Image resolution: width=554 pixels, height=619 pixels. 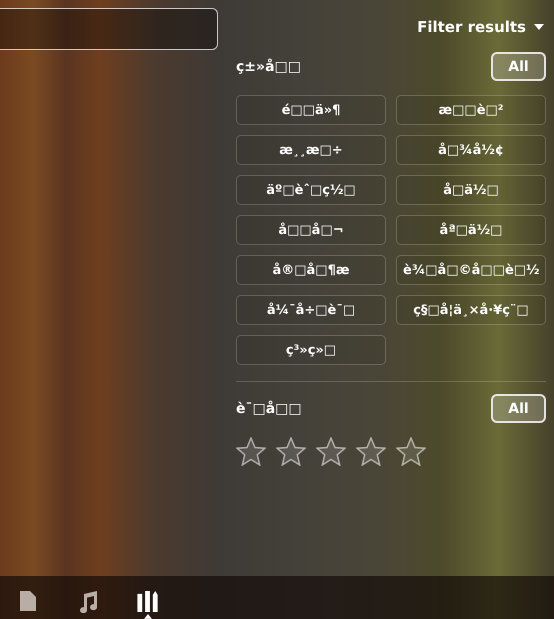 I want to click on category-option: å□□å□¬, so click(x=311, y=230).